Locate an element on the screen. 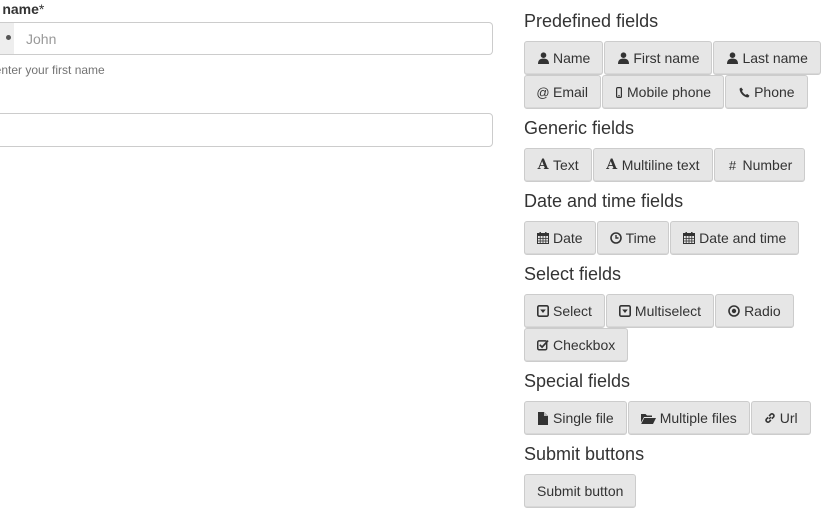 Image resolution: width=838 pixels, height=519 pixels. section-generic: Generic fields is located at coordinates (679, 128).